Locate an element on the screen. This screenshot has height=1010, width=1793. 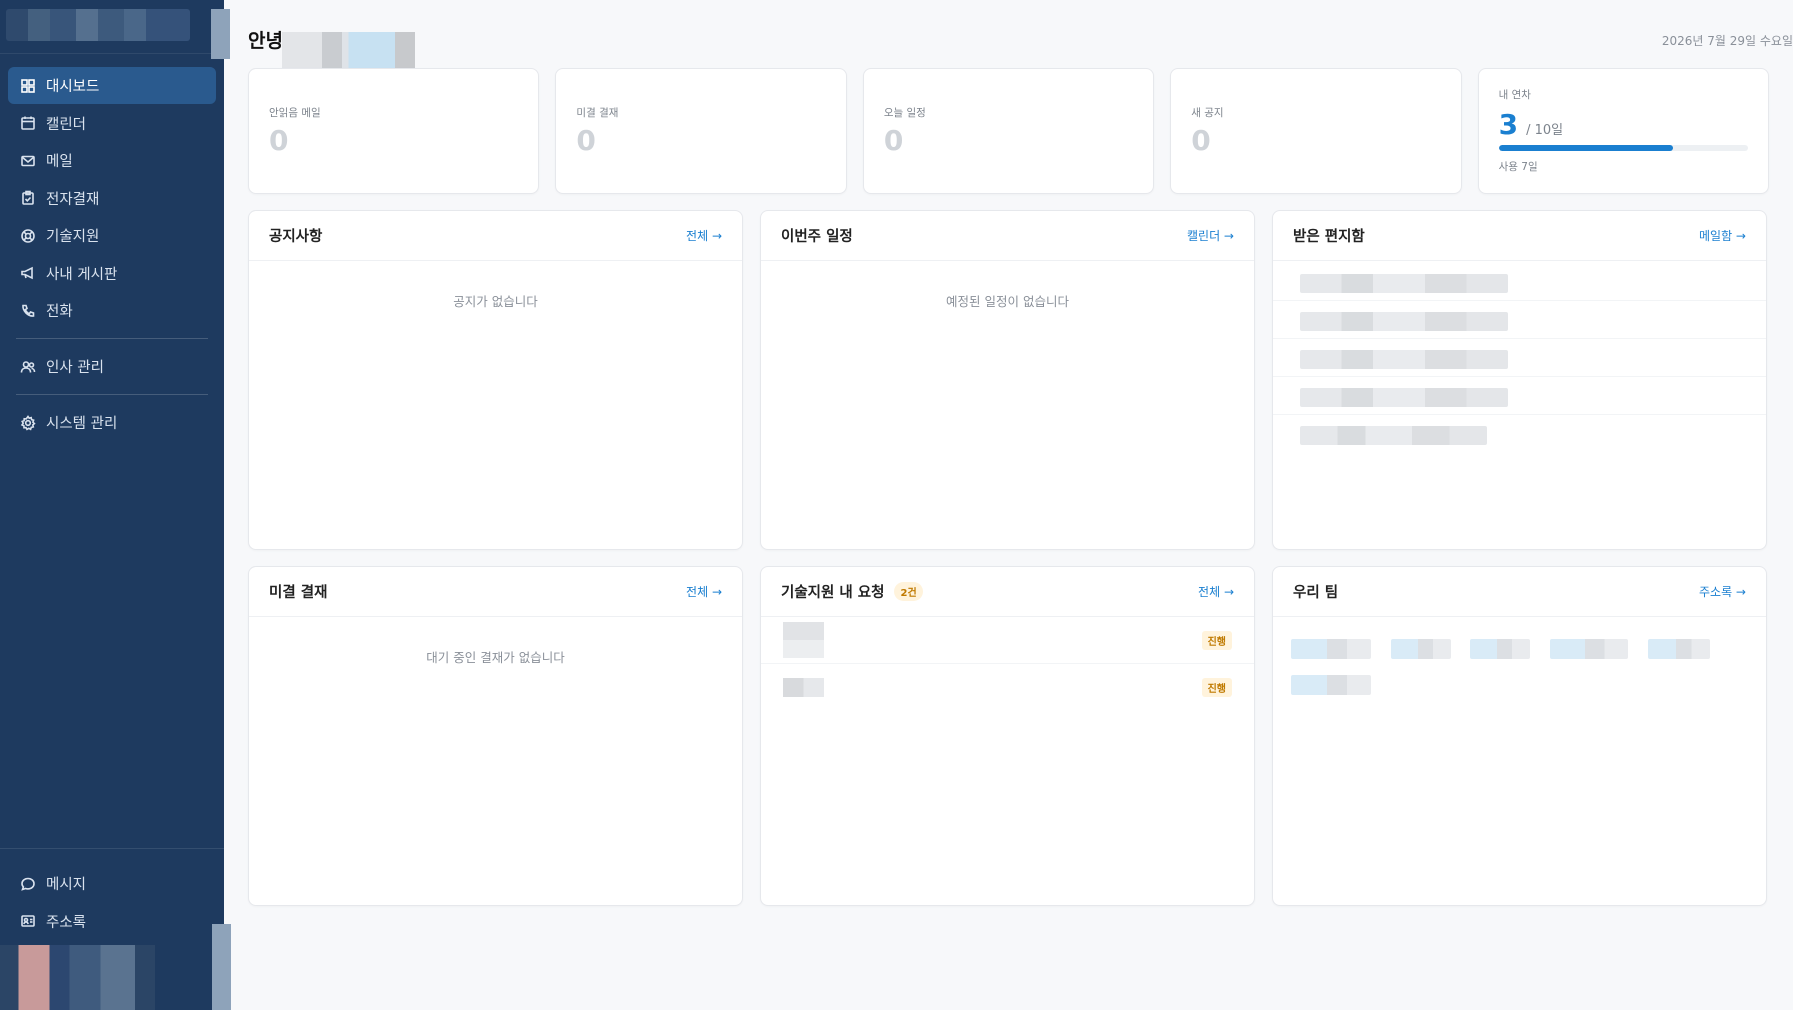
nav-item-system: 시스템 관리 is located at coordinates (112, 422).